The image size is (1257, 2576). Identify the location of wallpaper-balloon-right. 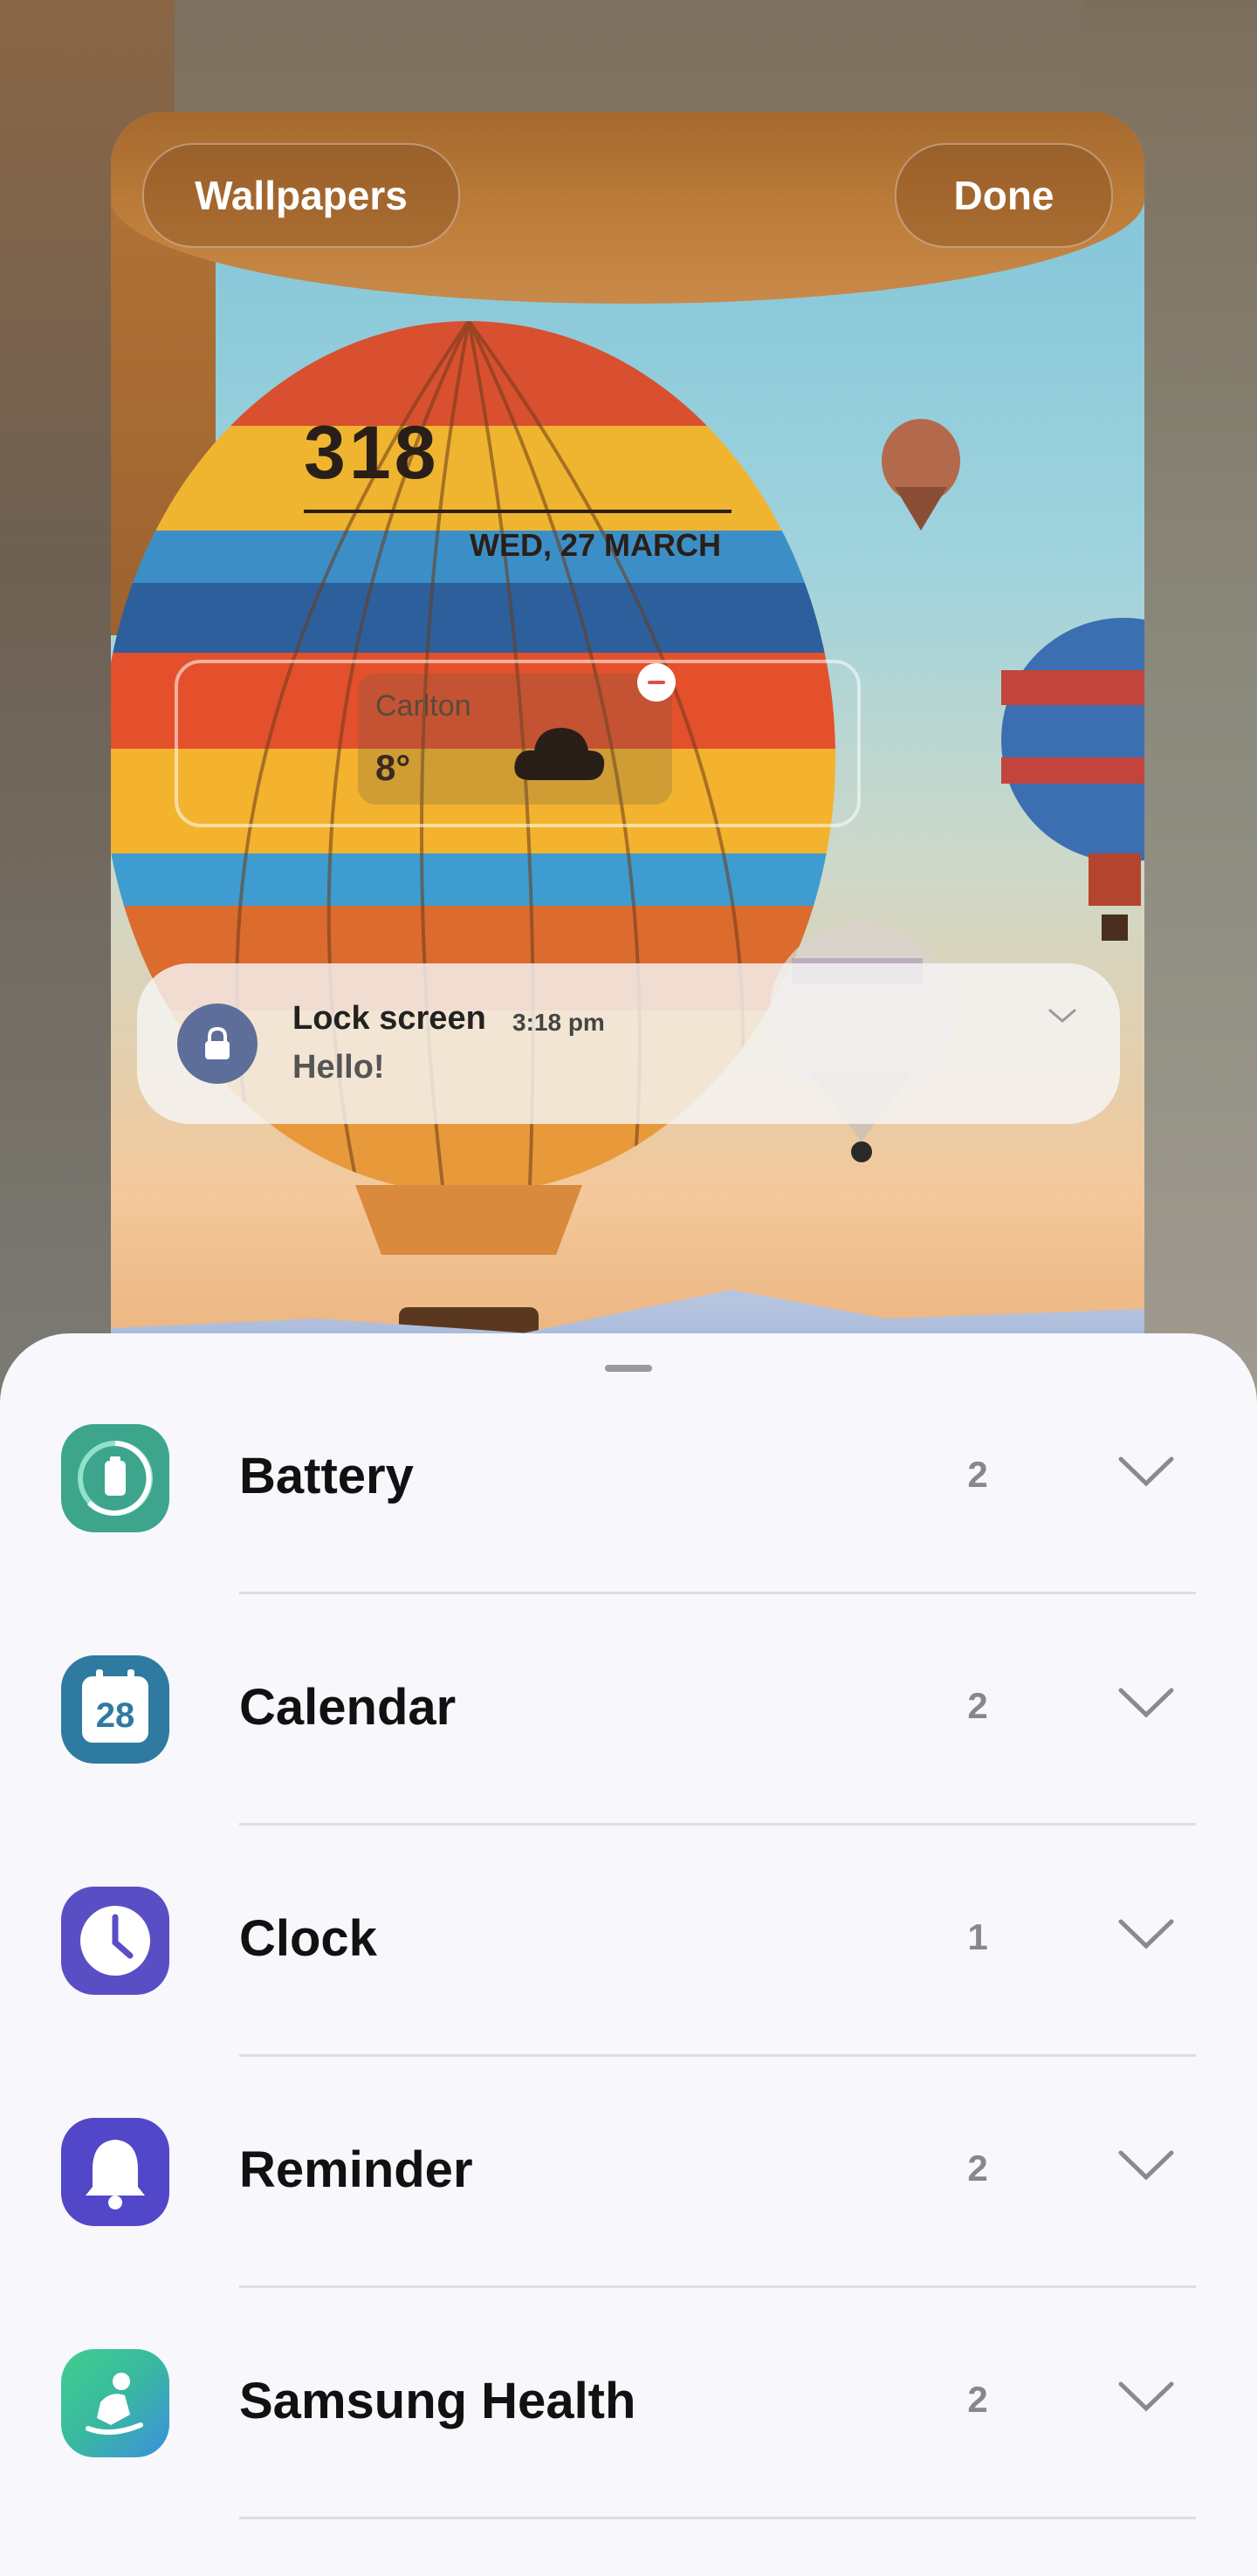
(1072, 779).